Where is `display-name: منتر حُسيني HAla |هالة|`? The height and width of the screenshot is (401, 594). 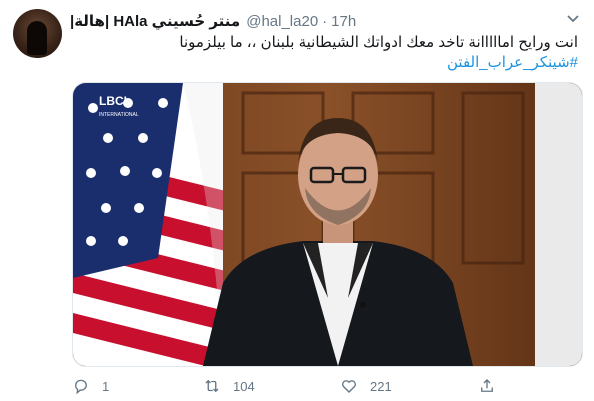
display-name: منتر حُسيني HAla |هالة| is located at coordinates (155, 21).